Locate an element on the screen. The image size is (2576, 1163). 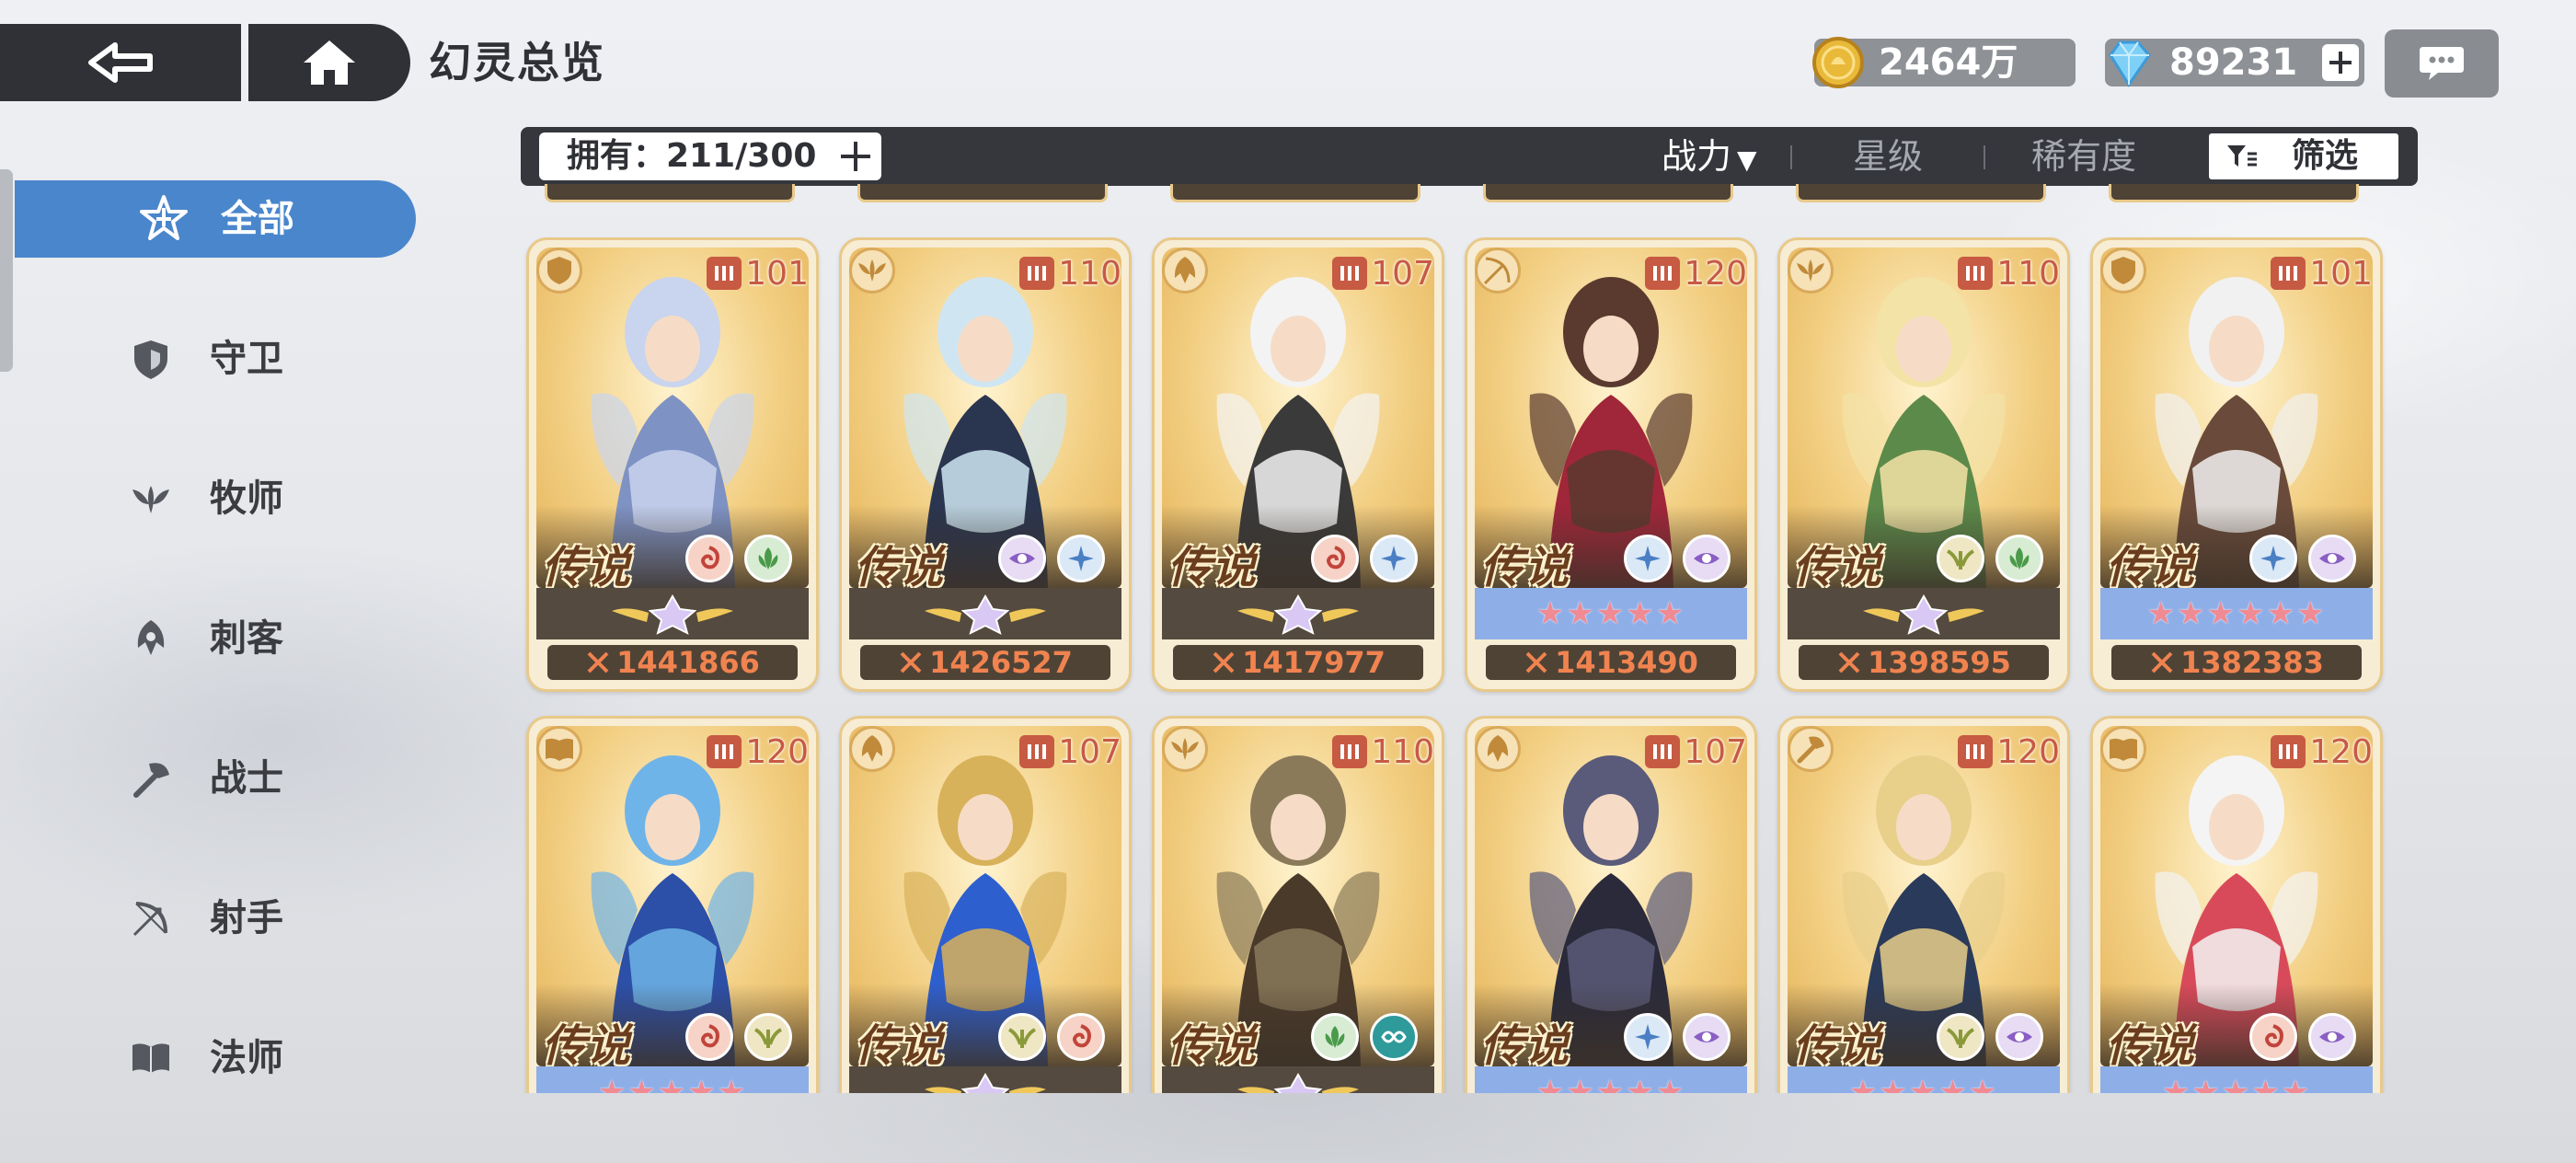
owned-count-box: 拥有：211/300 is located at coordinates (710, 156).